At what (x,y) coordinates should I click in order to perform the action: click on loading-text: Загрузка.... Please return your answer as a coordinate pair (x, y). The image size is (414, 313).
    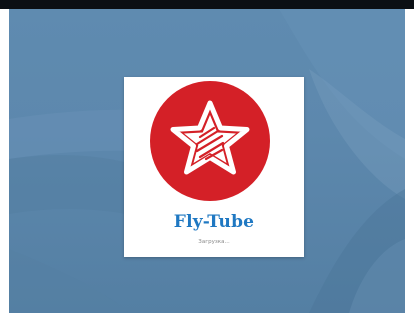
    Looking at the image, I should click on (214, 242).